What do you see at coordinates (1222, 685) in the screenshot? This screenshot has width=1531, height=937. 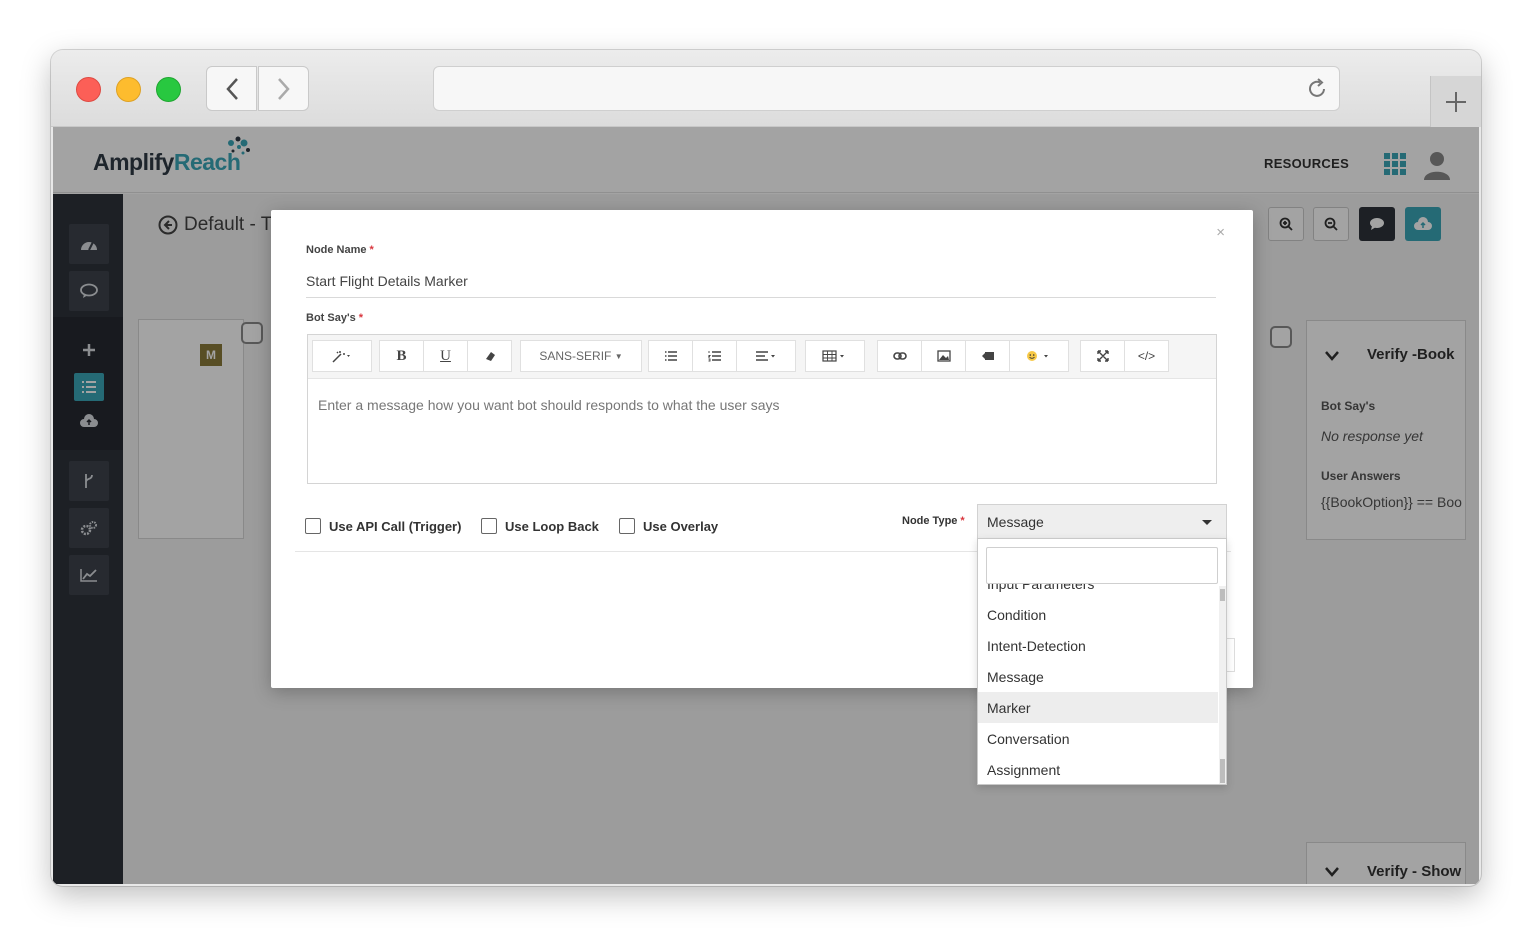 I see `dropdown-scrollbar` at bounding box center [1222, 685].